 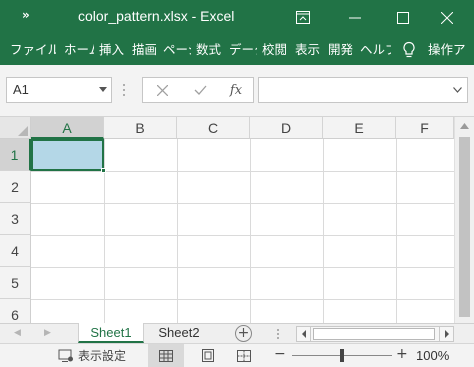 What do you see at coordinates (146, 50) in the screenshot?
I see `tab-draw: 描画` at bounding box center [146, 50].